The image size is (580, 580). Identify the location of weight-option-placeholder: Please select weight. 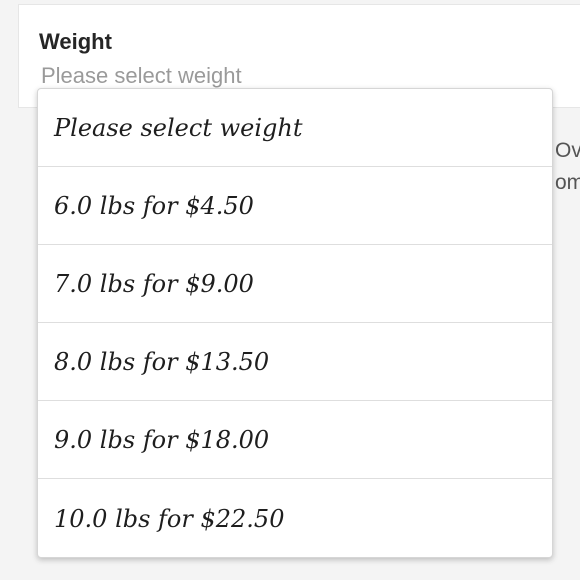
(295, 128).